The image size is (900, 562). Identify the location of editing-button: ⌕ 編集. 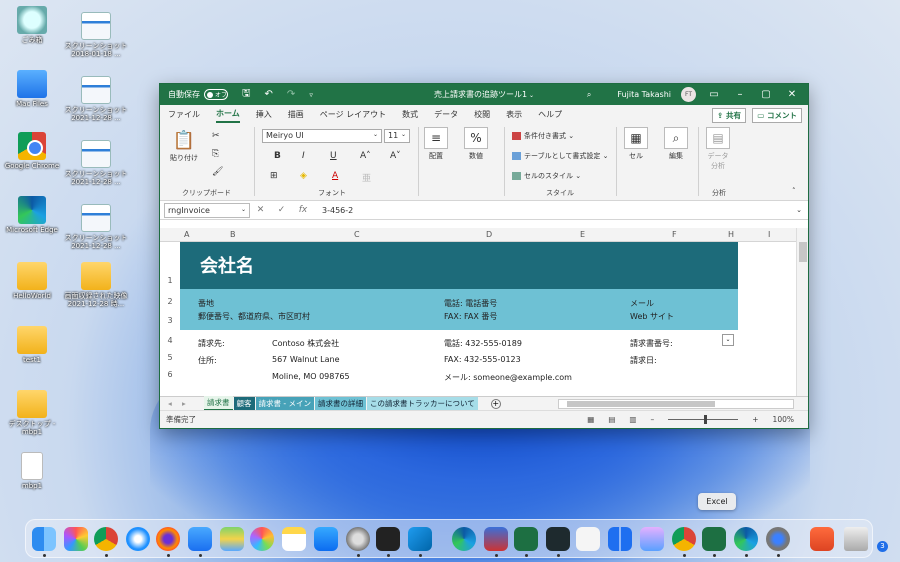
(676, 144).